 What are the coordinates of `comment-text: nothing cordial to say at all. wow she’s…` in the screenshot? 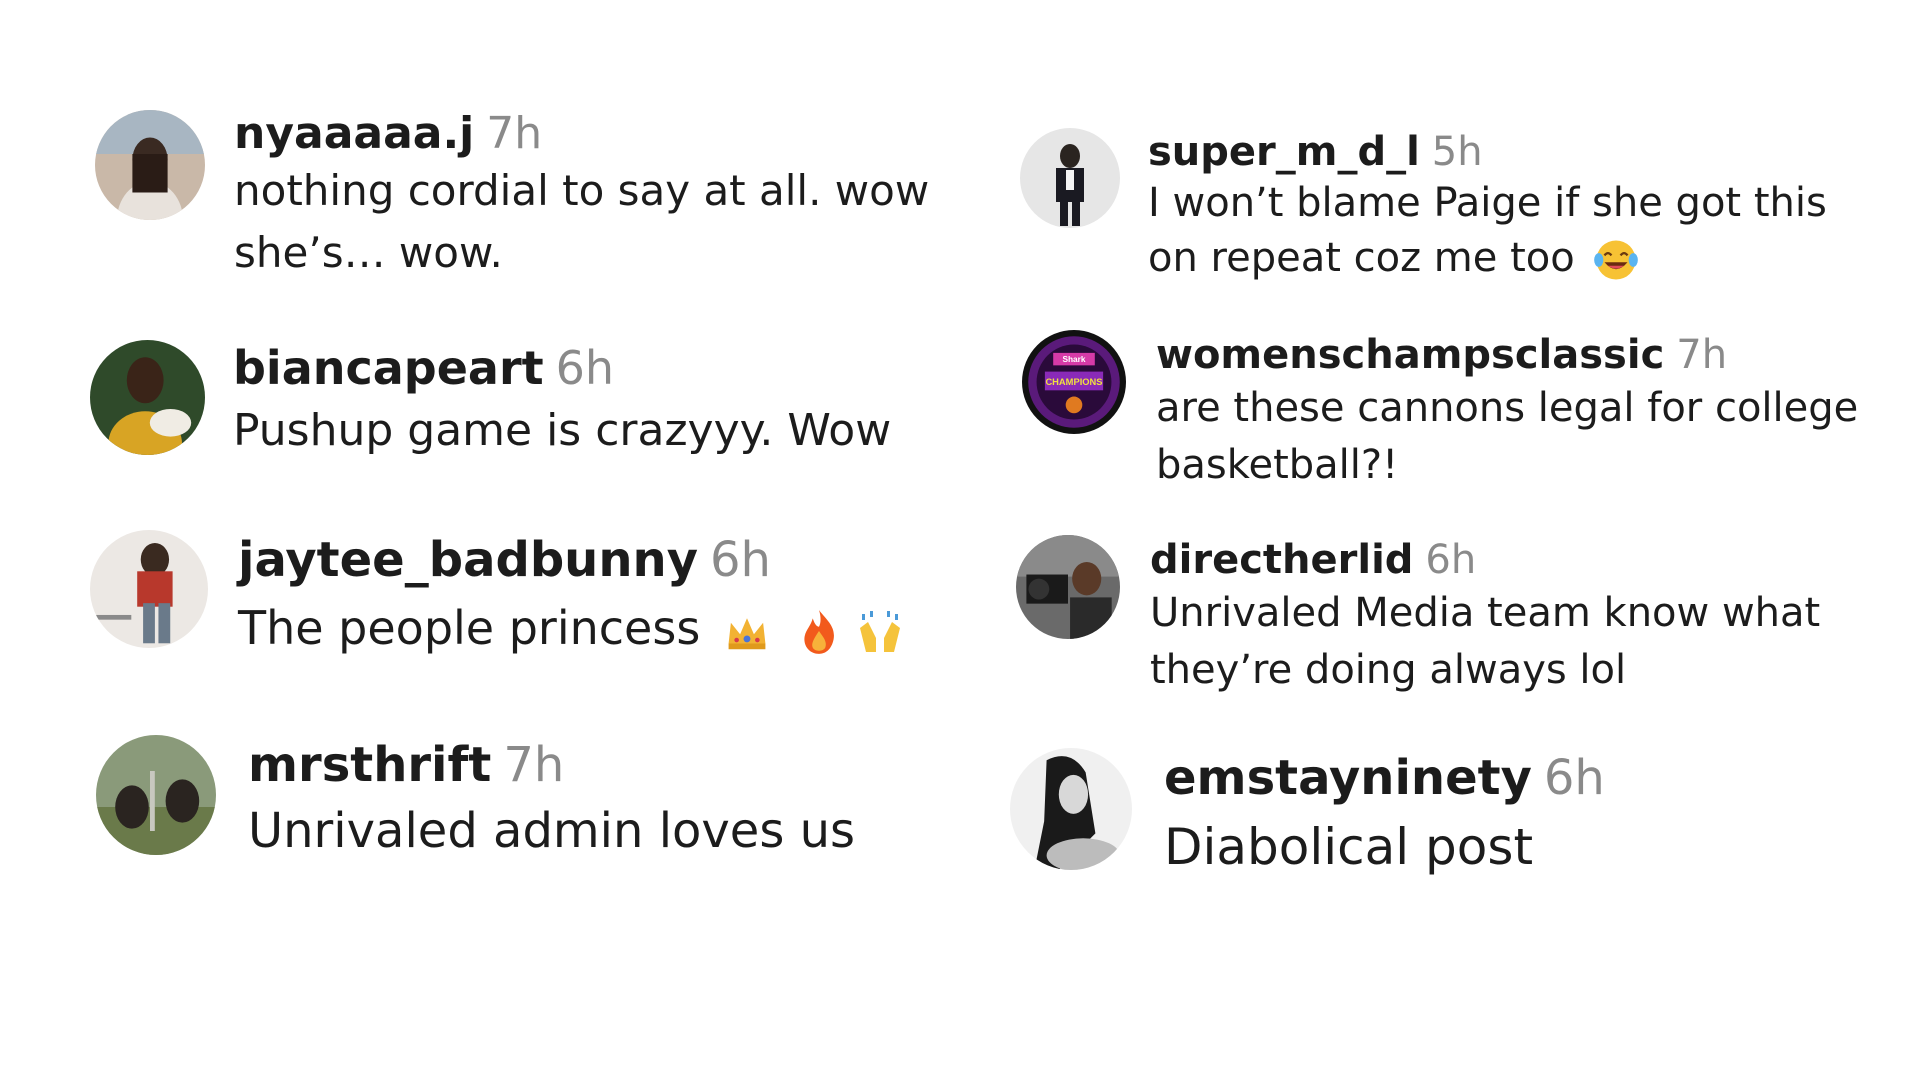 It's located at (582, 221).